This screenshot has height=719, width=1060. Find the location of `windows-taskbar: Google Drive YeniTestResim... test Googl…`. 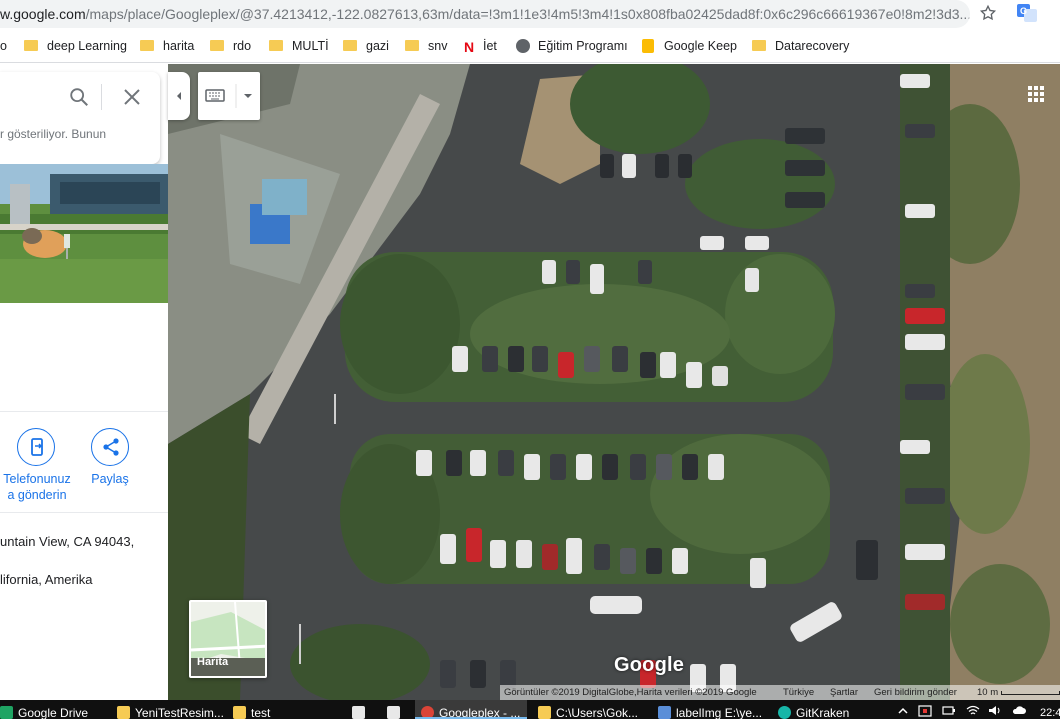

windows-taskbar: Google Drive YeniTestResim... test Googl… is located at coordinates (530, 709).